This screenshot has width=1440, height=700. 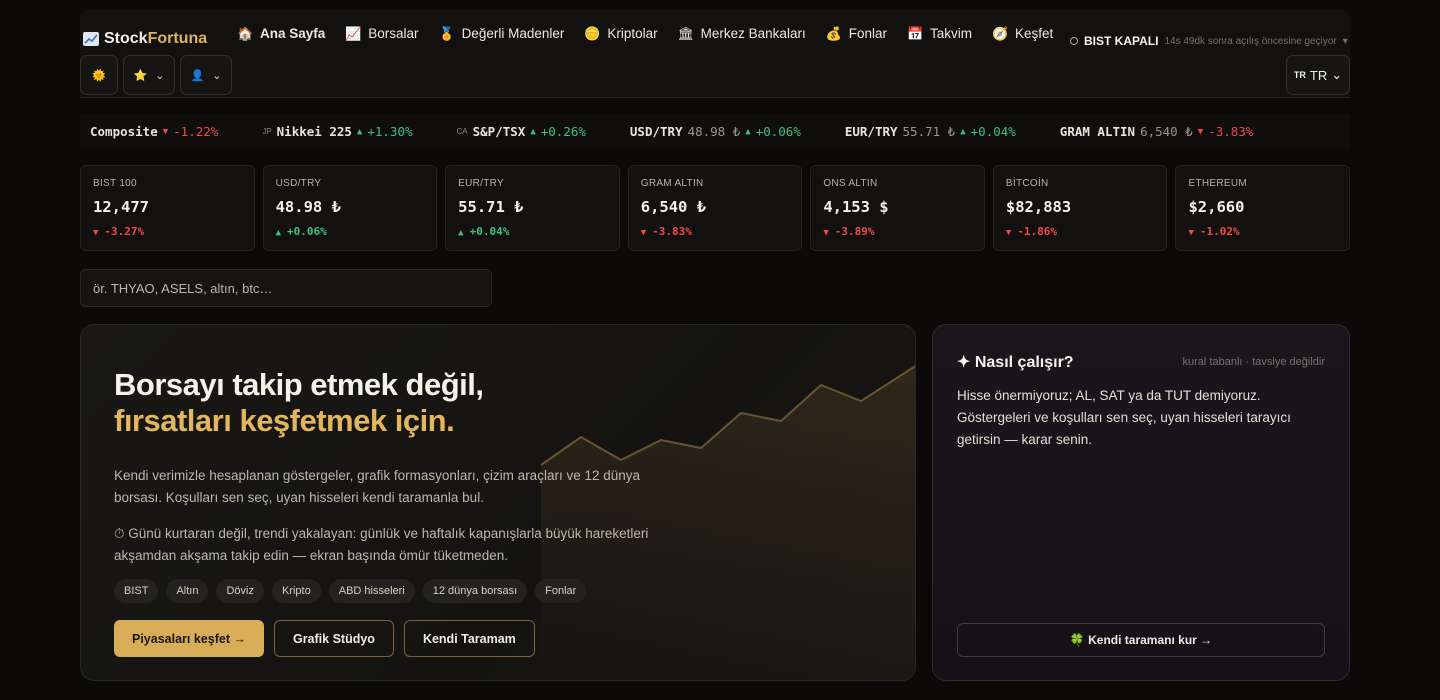 What do you see at coordinates (1299, 75) in the screenshot?
I see `flag-icon: TR` at bounding box center [1299, 75].